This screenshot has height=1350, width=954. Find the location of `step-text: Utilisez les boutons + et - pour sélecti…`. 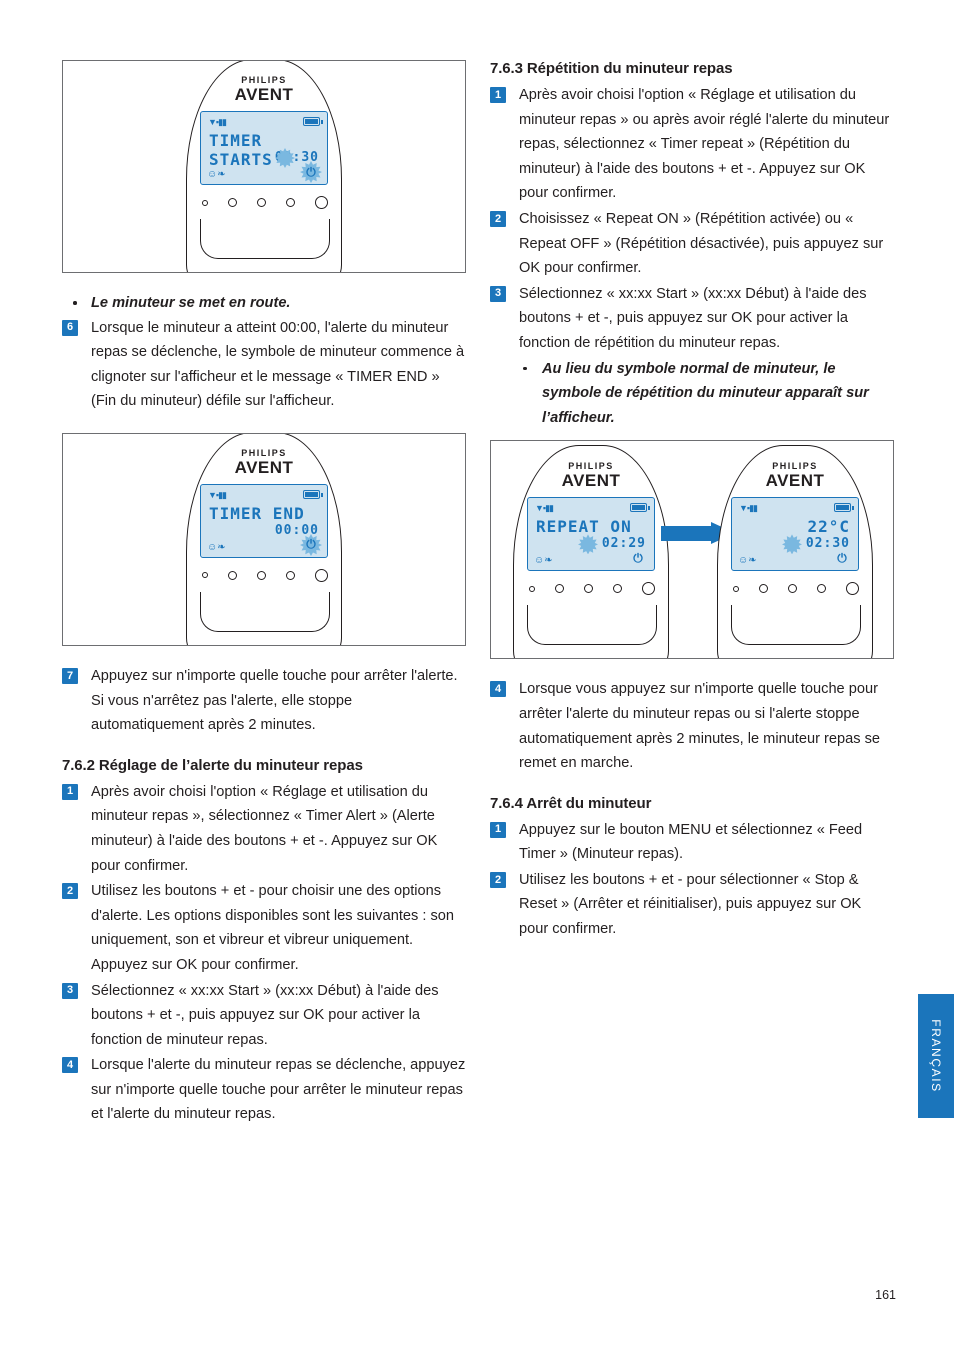

step-text: Utilisez les boutons + et - pour sélecti… is located at coordinates (690, 904).